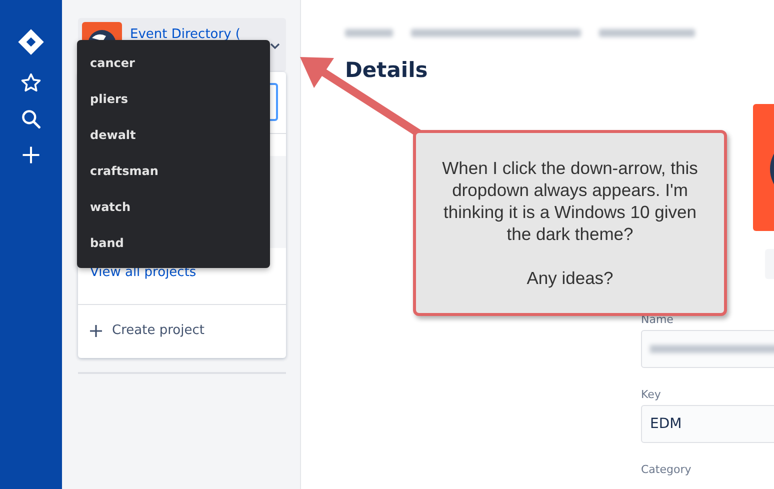 This screenshot has height=489, width=774. Describe the element at coordinates (570, 201) in the screenshot. I see `annotation-text: When I click the down-arrow, this dropdown always appears. I'm thinking it is a Windows 10 given the dark theme?` at that location.